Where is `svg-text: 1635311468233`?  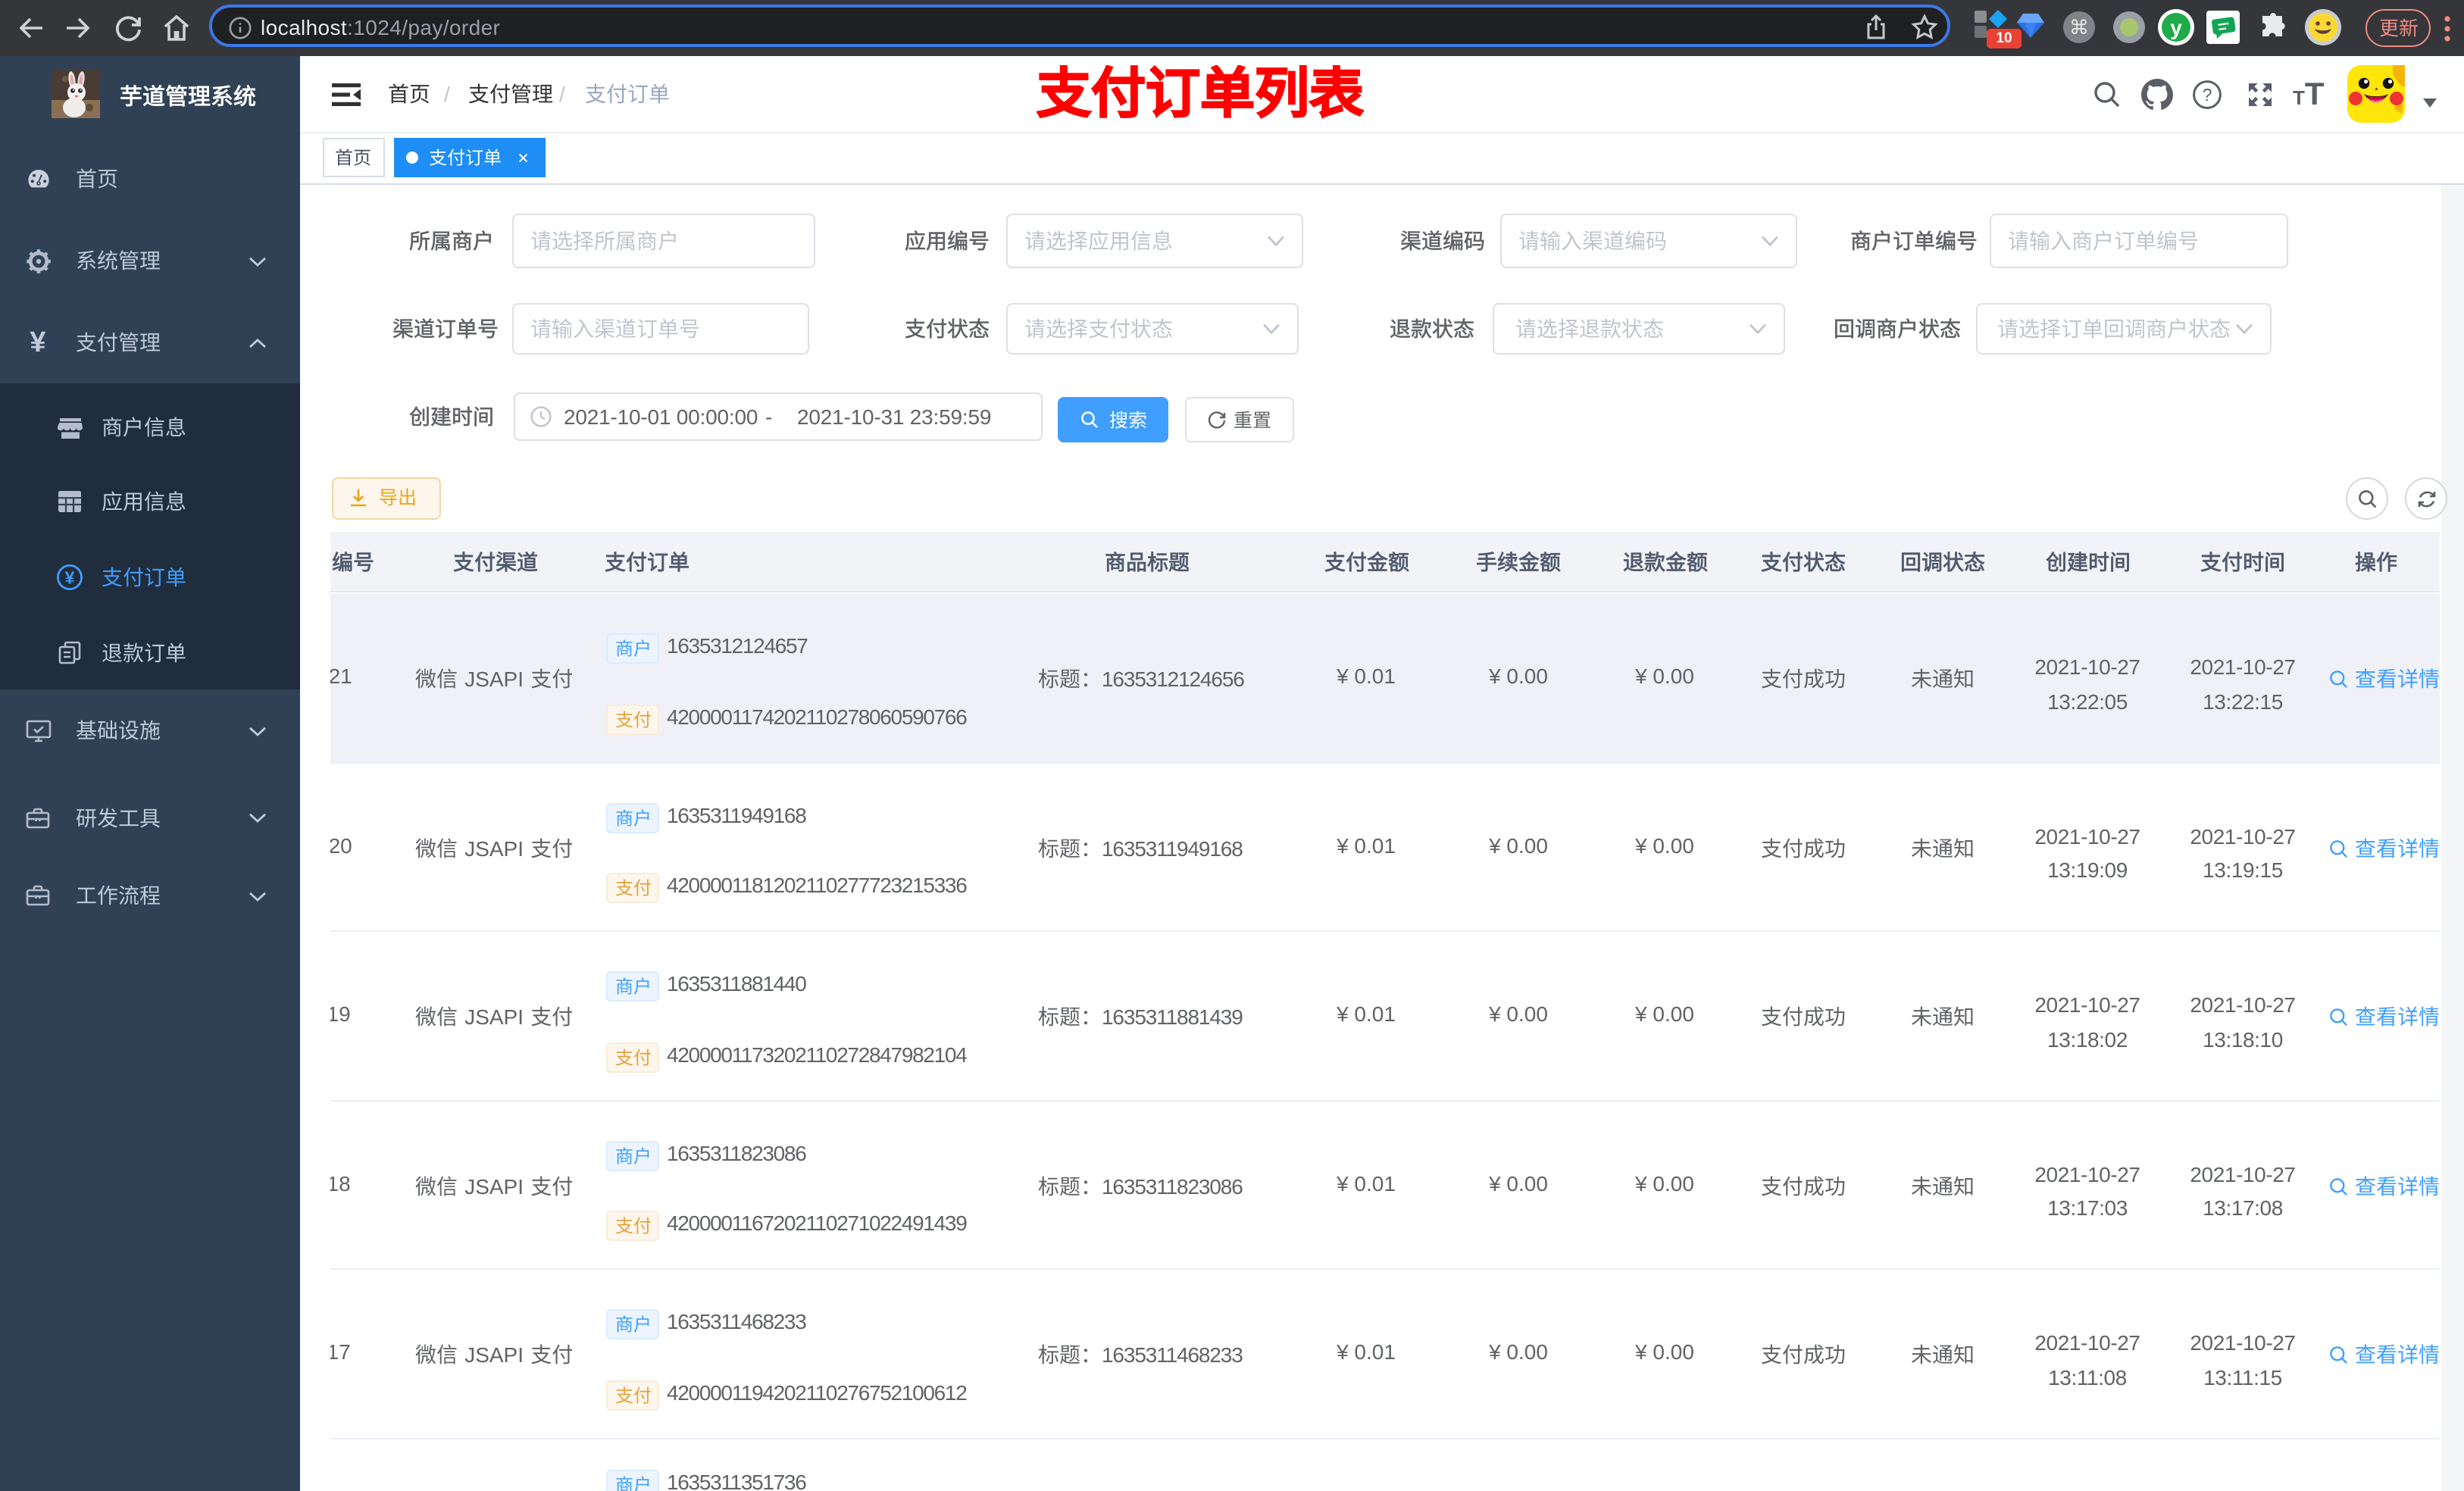 svg-text: 1635311468233 is located at coordinates (1172, 1354).